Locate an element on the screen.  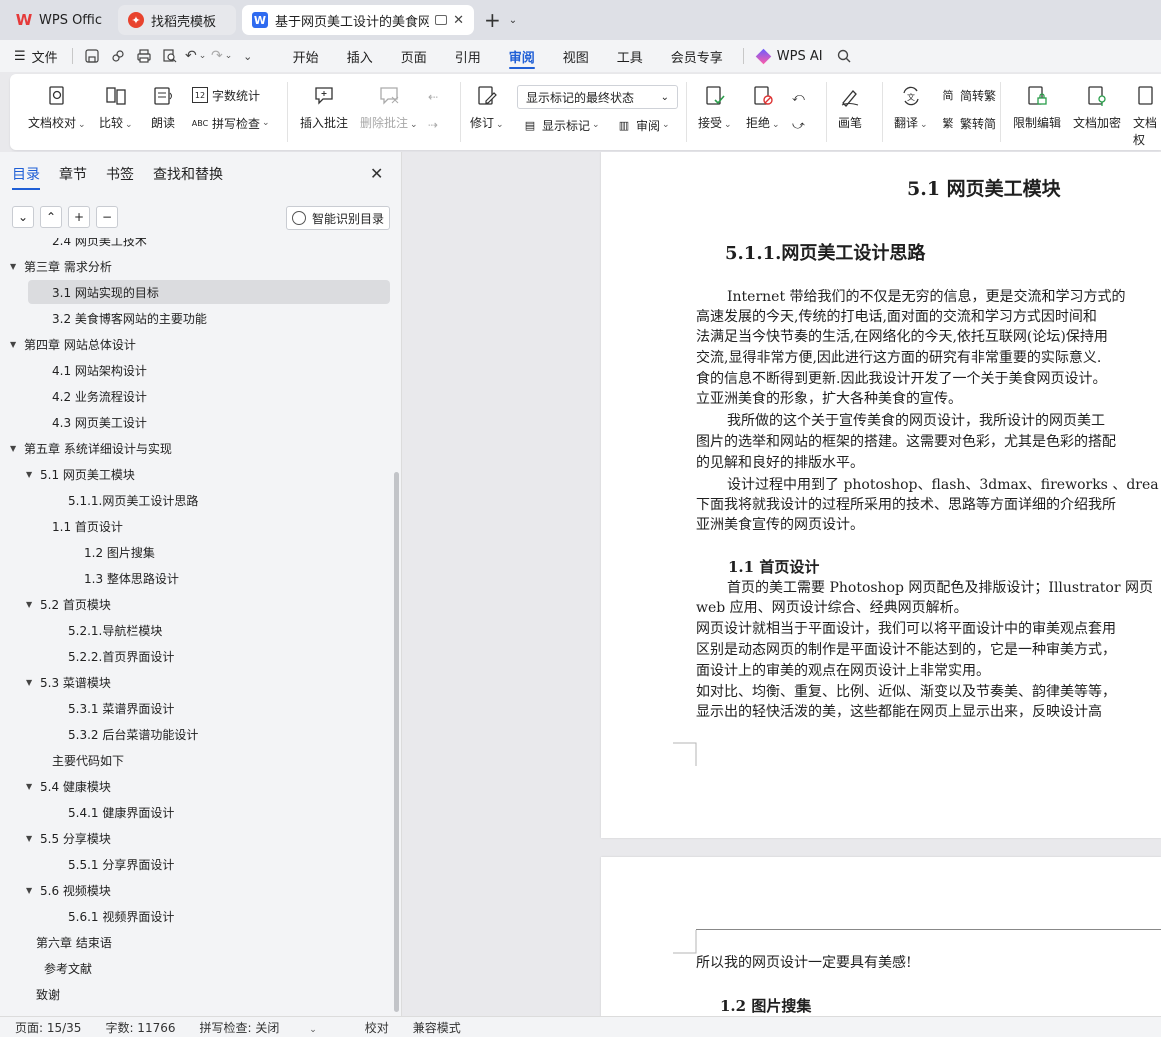
toc-item: ▼ 第三章 需求分析 is located at coordinates (196, 266).